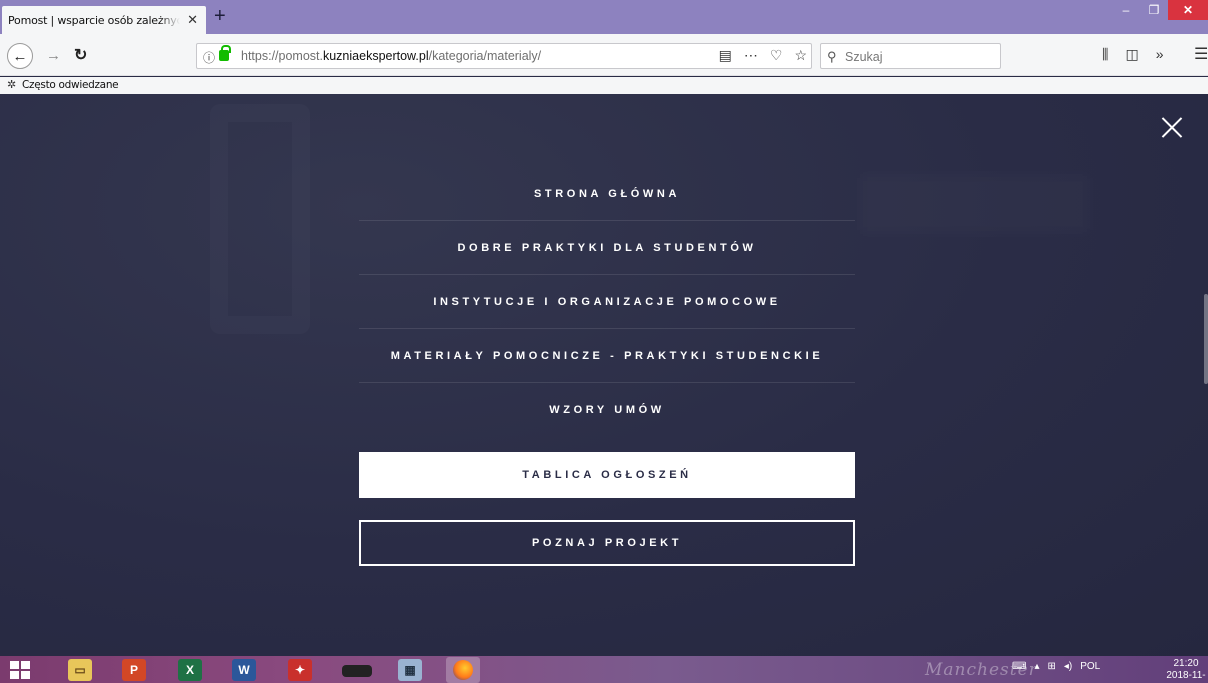  I want to click on powerpoint-icon: P, so click(134, 670).